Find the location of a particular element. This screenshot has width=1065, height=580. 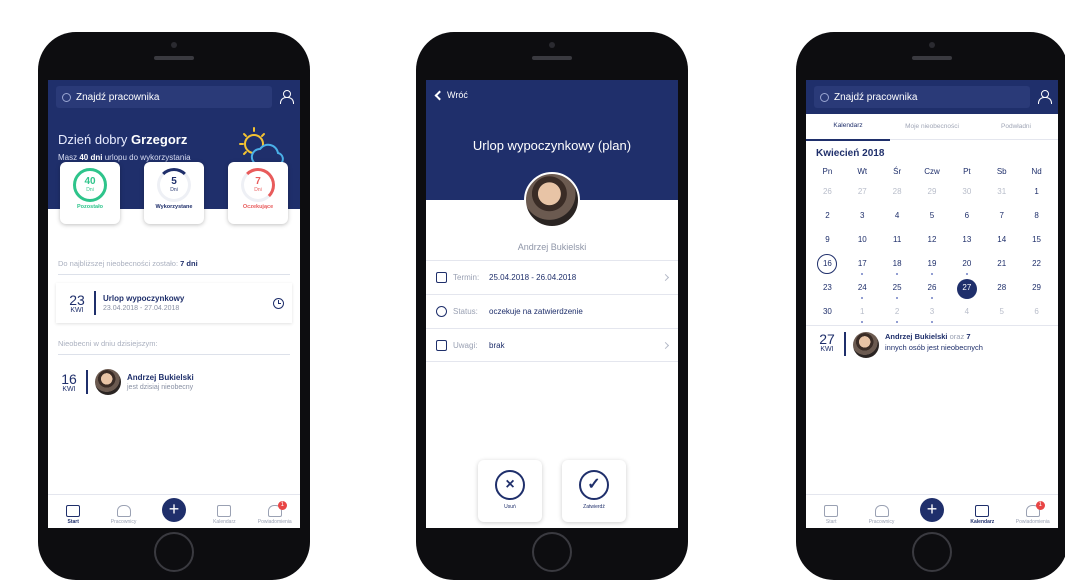

calendar-day: 13 is located at coordinates (966, 241).